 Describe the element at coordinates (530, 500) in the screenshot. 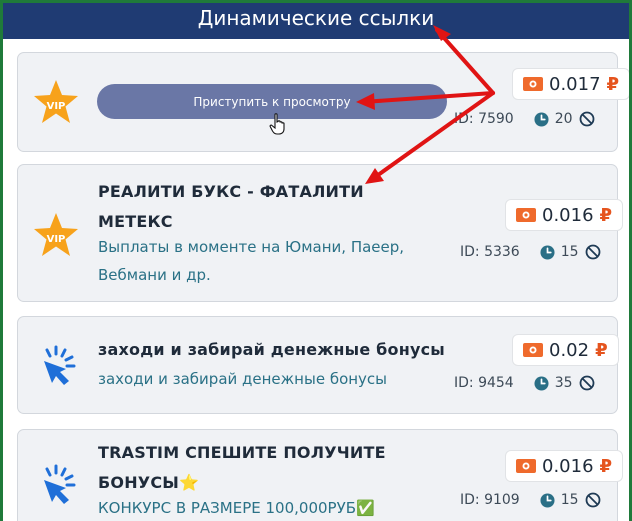

I see `task-meta: ID: 9109 15` at that location.